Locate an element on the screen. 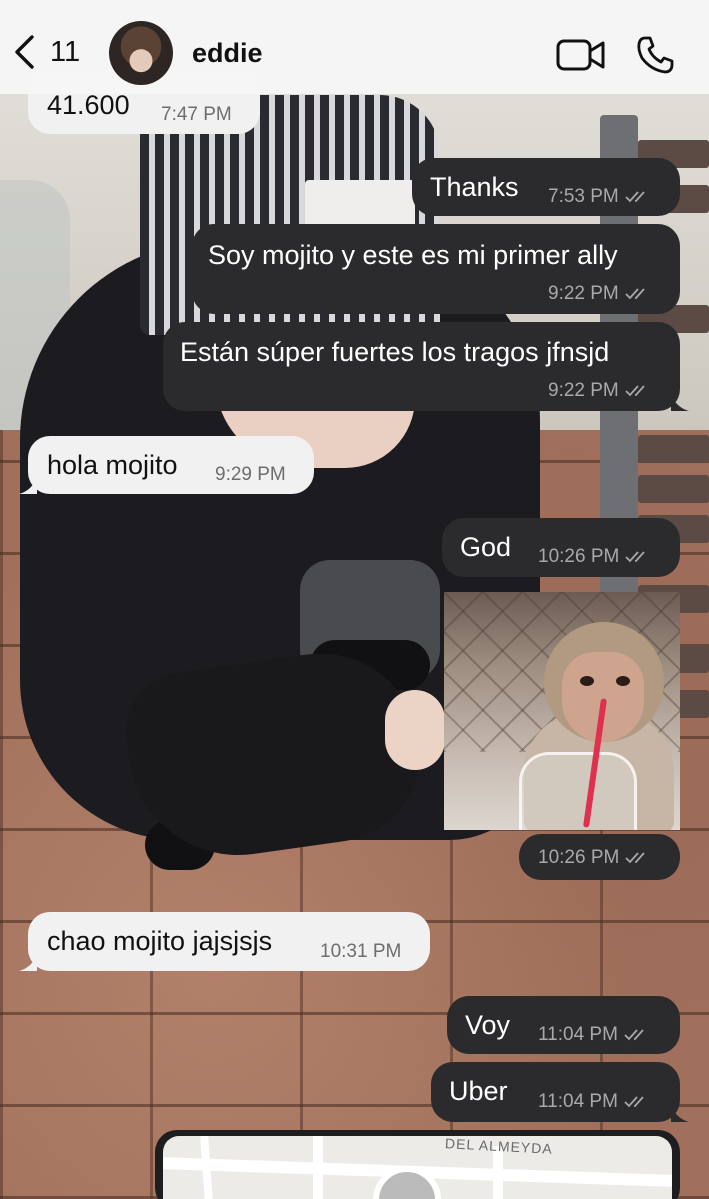 This screenshot has width=709, height=1199. voice-call-button is located at coordinates (656, 55).